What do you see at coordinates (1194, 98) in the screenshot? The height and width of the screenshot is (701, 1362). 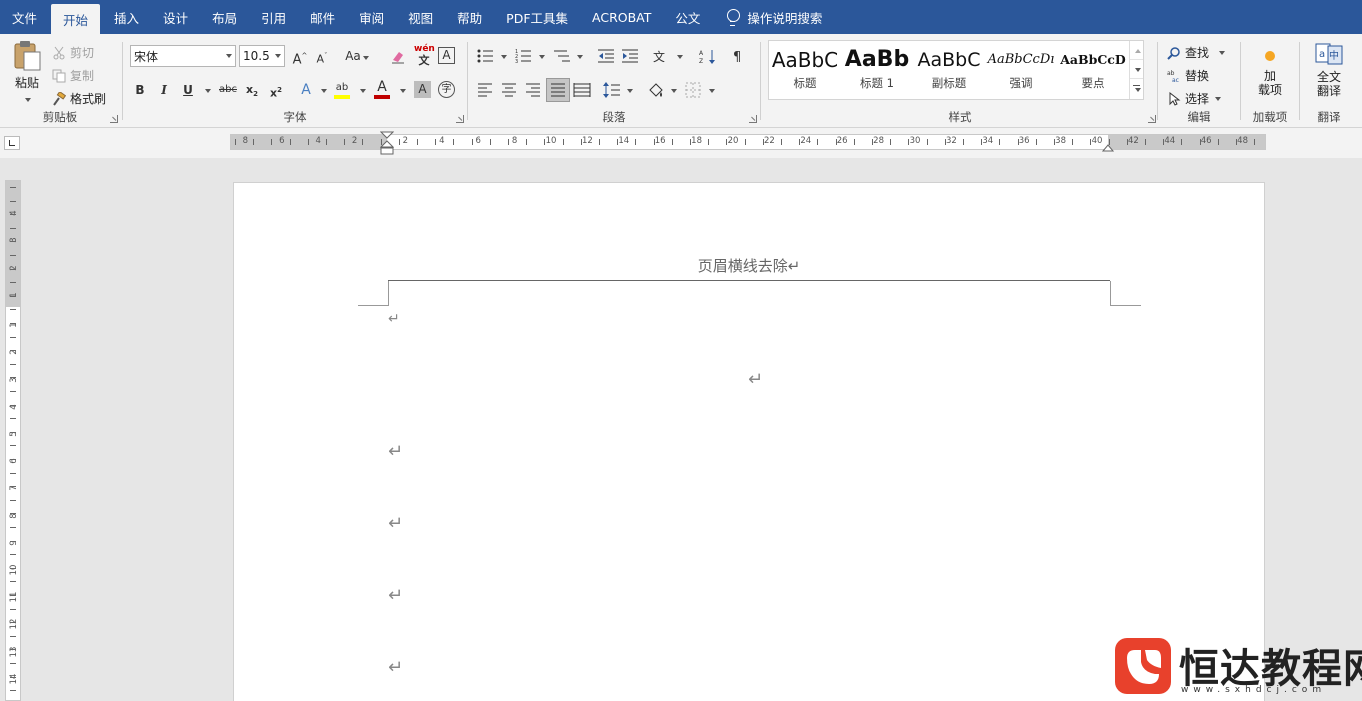 I see `select-button: 选择` at bounding box center [1194, 98].